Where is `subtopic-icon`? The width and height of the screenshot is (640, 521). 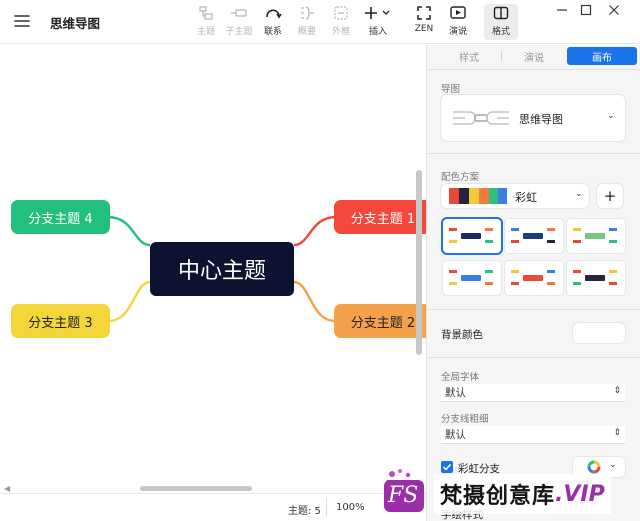 subtopic-icon is located at coordinates (239, 13).